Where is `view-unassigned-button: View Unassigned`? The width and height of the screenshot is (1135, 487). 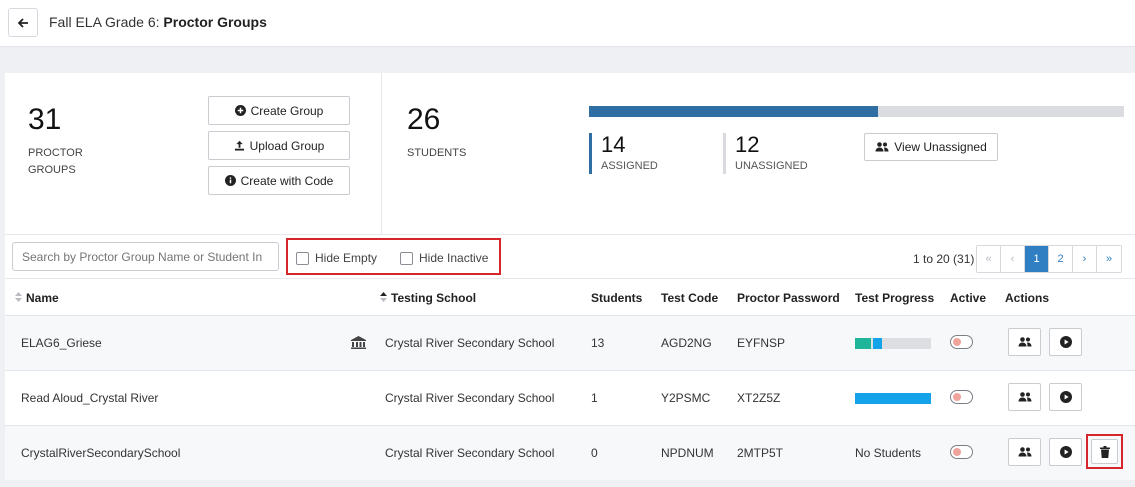
view-unassigned-button: View Unassigned is located at coordinates (931, 147).